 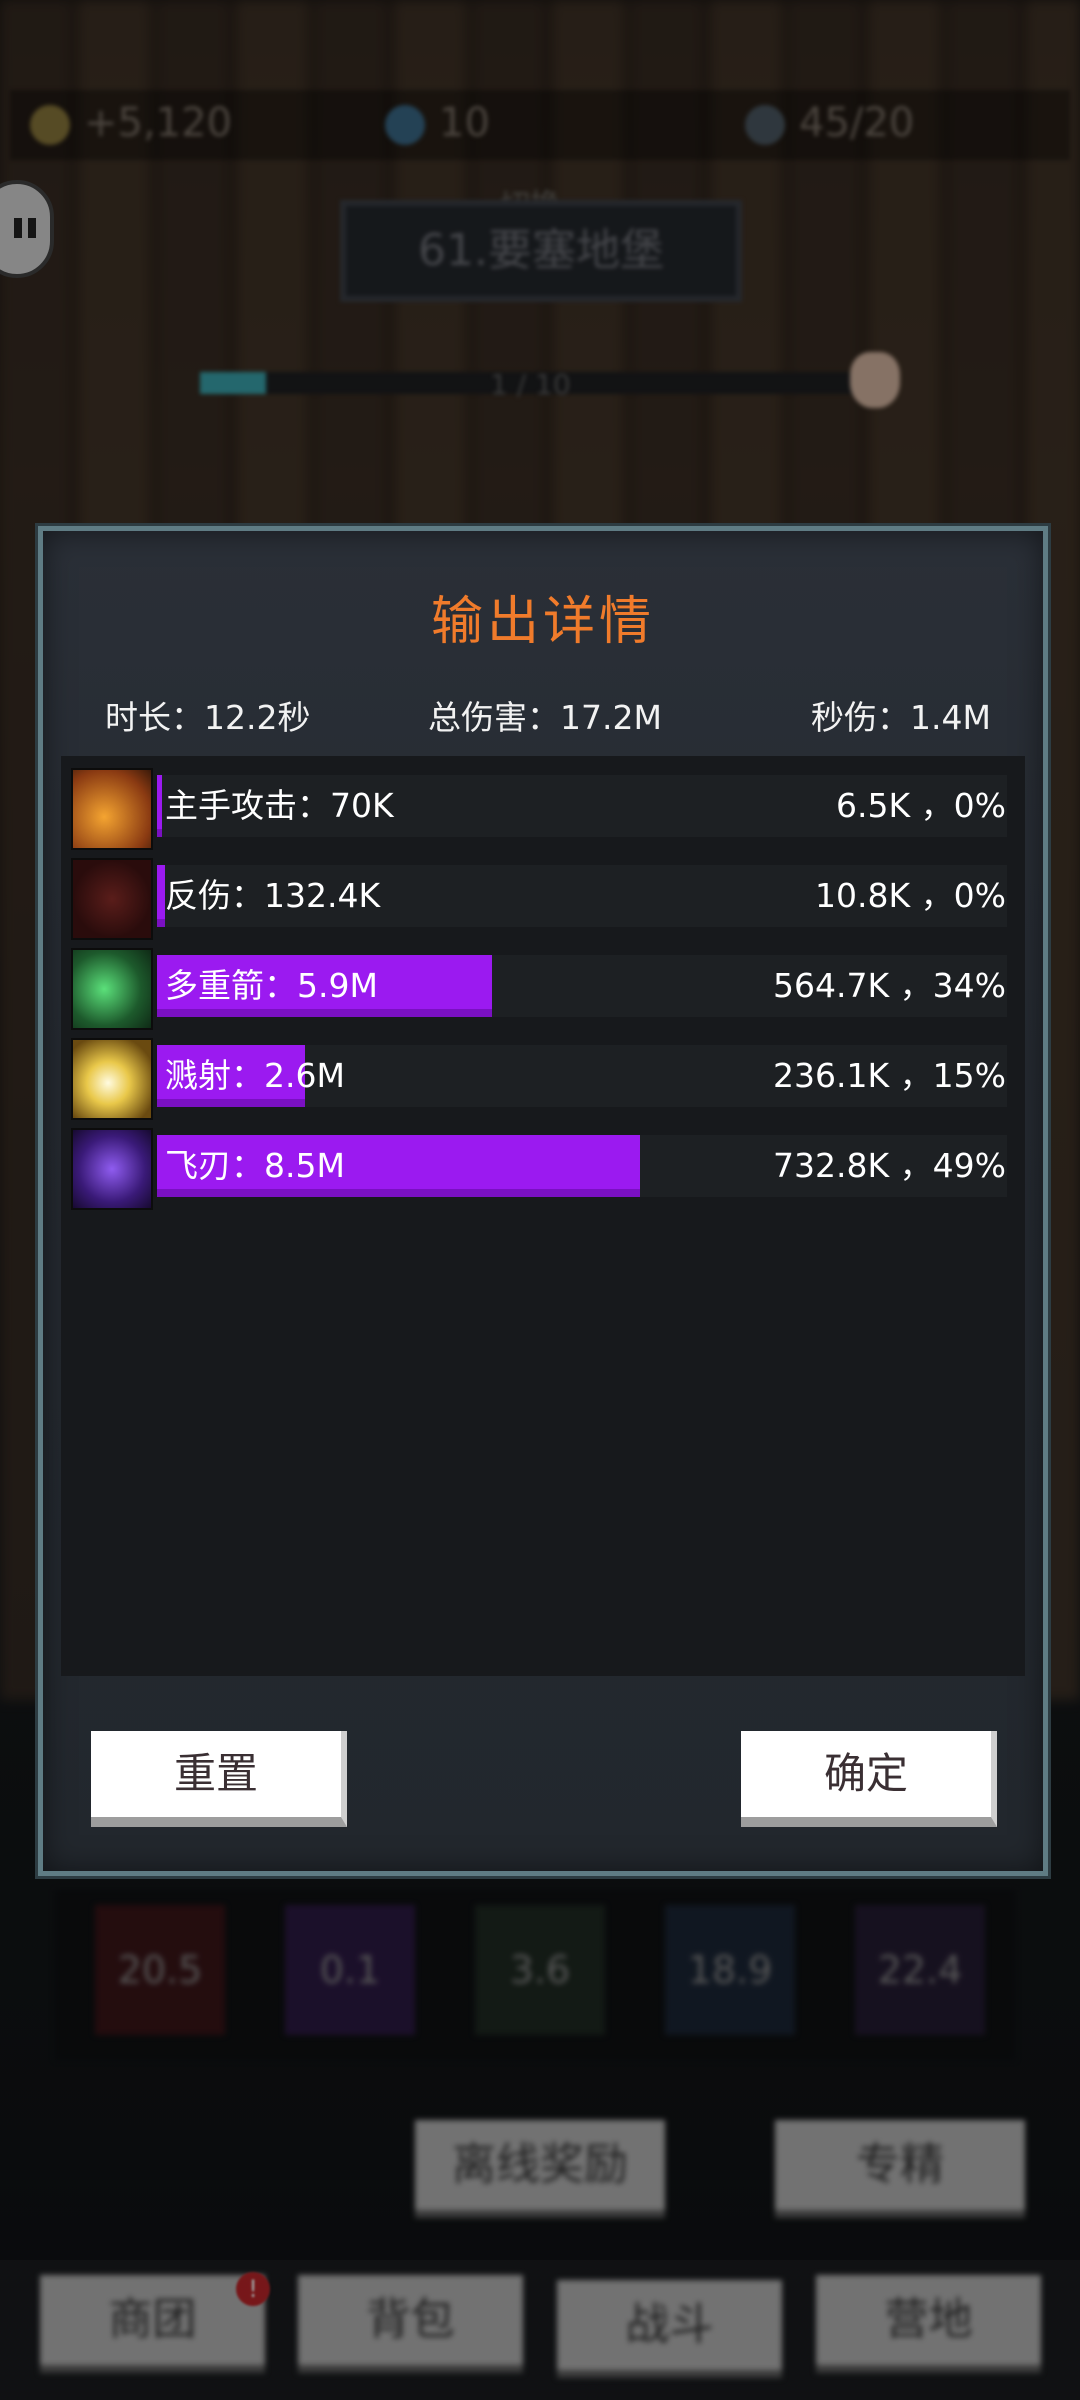 I want to click on confirm-button: 确定, so click(x=869, y=1779).